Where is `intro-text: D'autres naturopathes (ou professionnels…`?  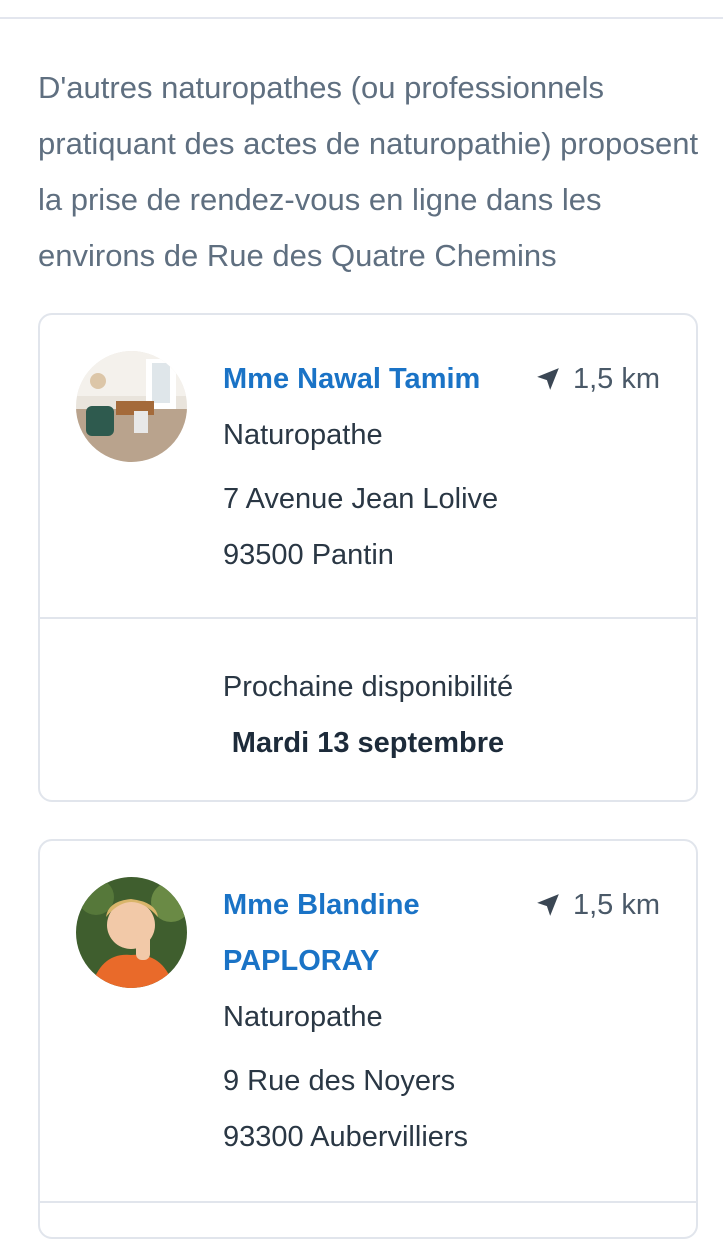
intro-text: D'autres naturopathes (ou professionnels… is located at coordinates (368, 171).